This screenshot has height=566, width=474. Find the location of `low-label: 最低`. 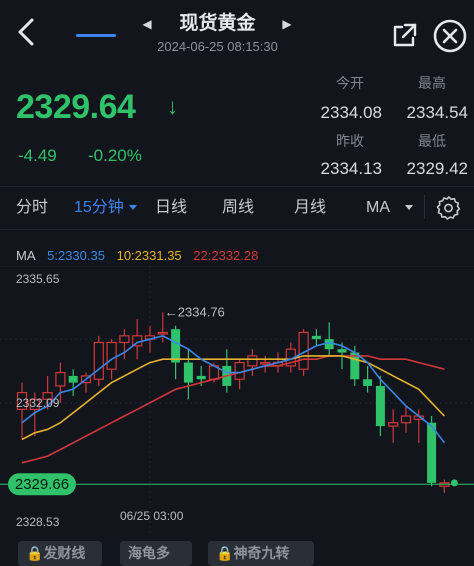

low-label: 最低 is located at coordinates (432, 141).